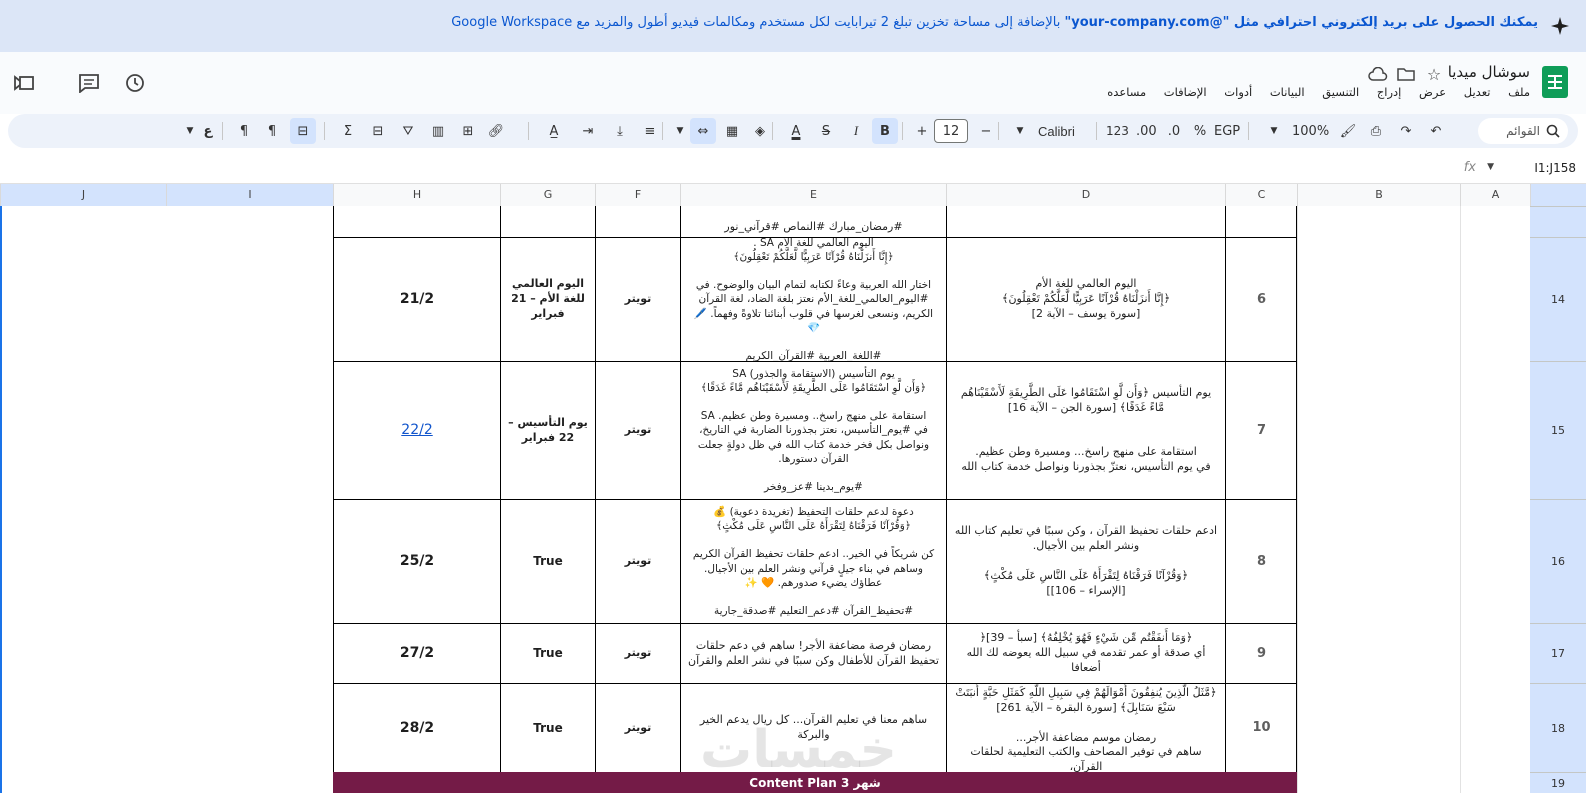 This screenshot has width=1586, height=793. Describe the element at coordinates (1200, 131) in the screenshot. I see `percent-format-button: %` at that location.